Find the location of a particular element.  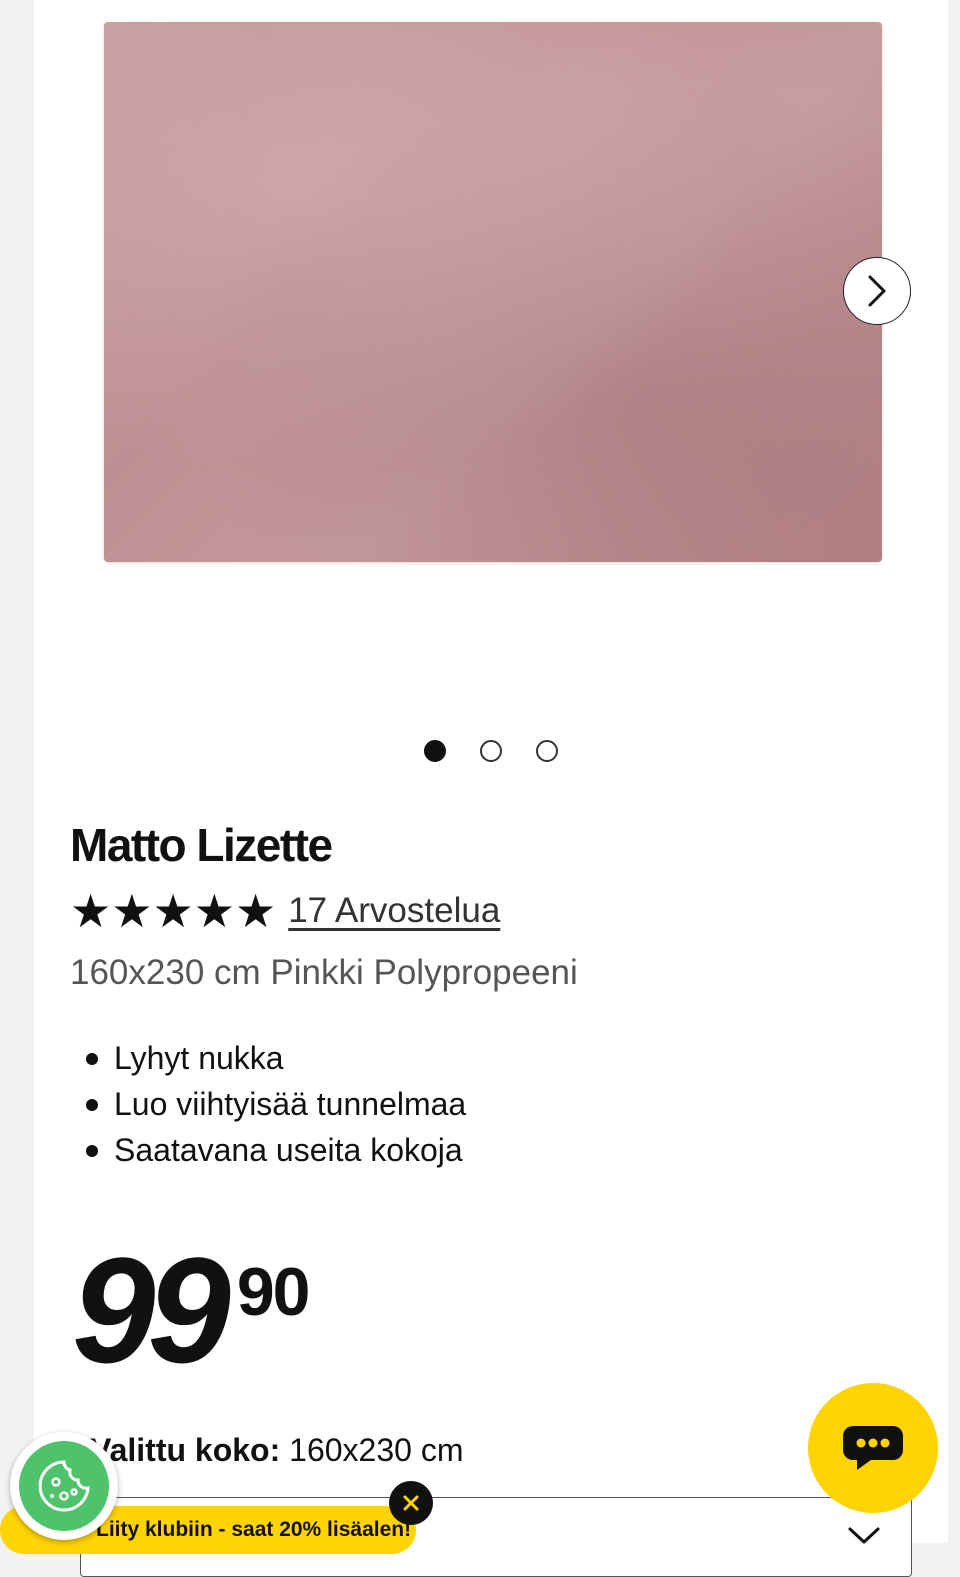

rating-stars: ★★★★★ is located at coordinates (173, 911).